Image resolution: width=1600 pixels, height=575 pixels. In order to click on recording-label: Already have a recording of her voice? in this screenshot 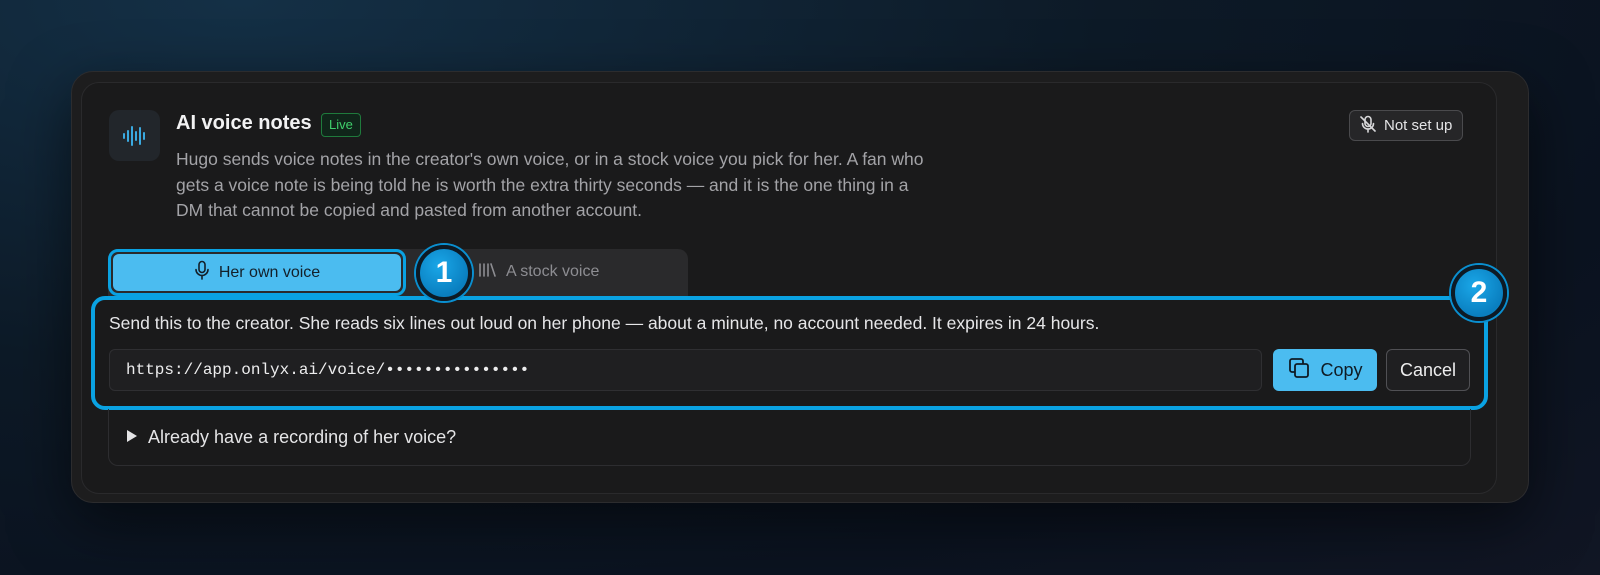, I will do `click(302, 436)`.